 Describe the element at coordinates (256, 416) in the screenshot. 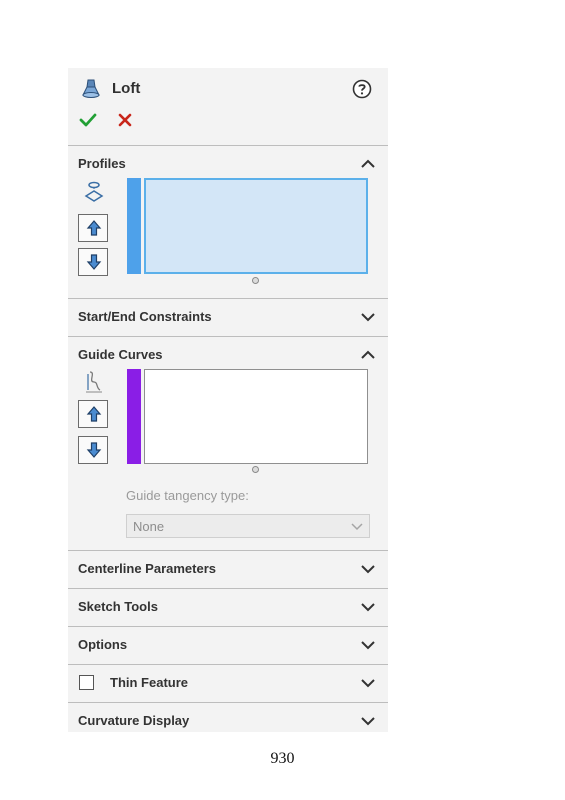

I see `guide-curves-selection-list` at that location.